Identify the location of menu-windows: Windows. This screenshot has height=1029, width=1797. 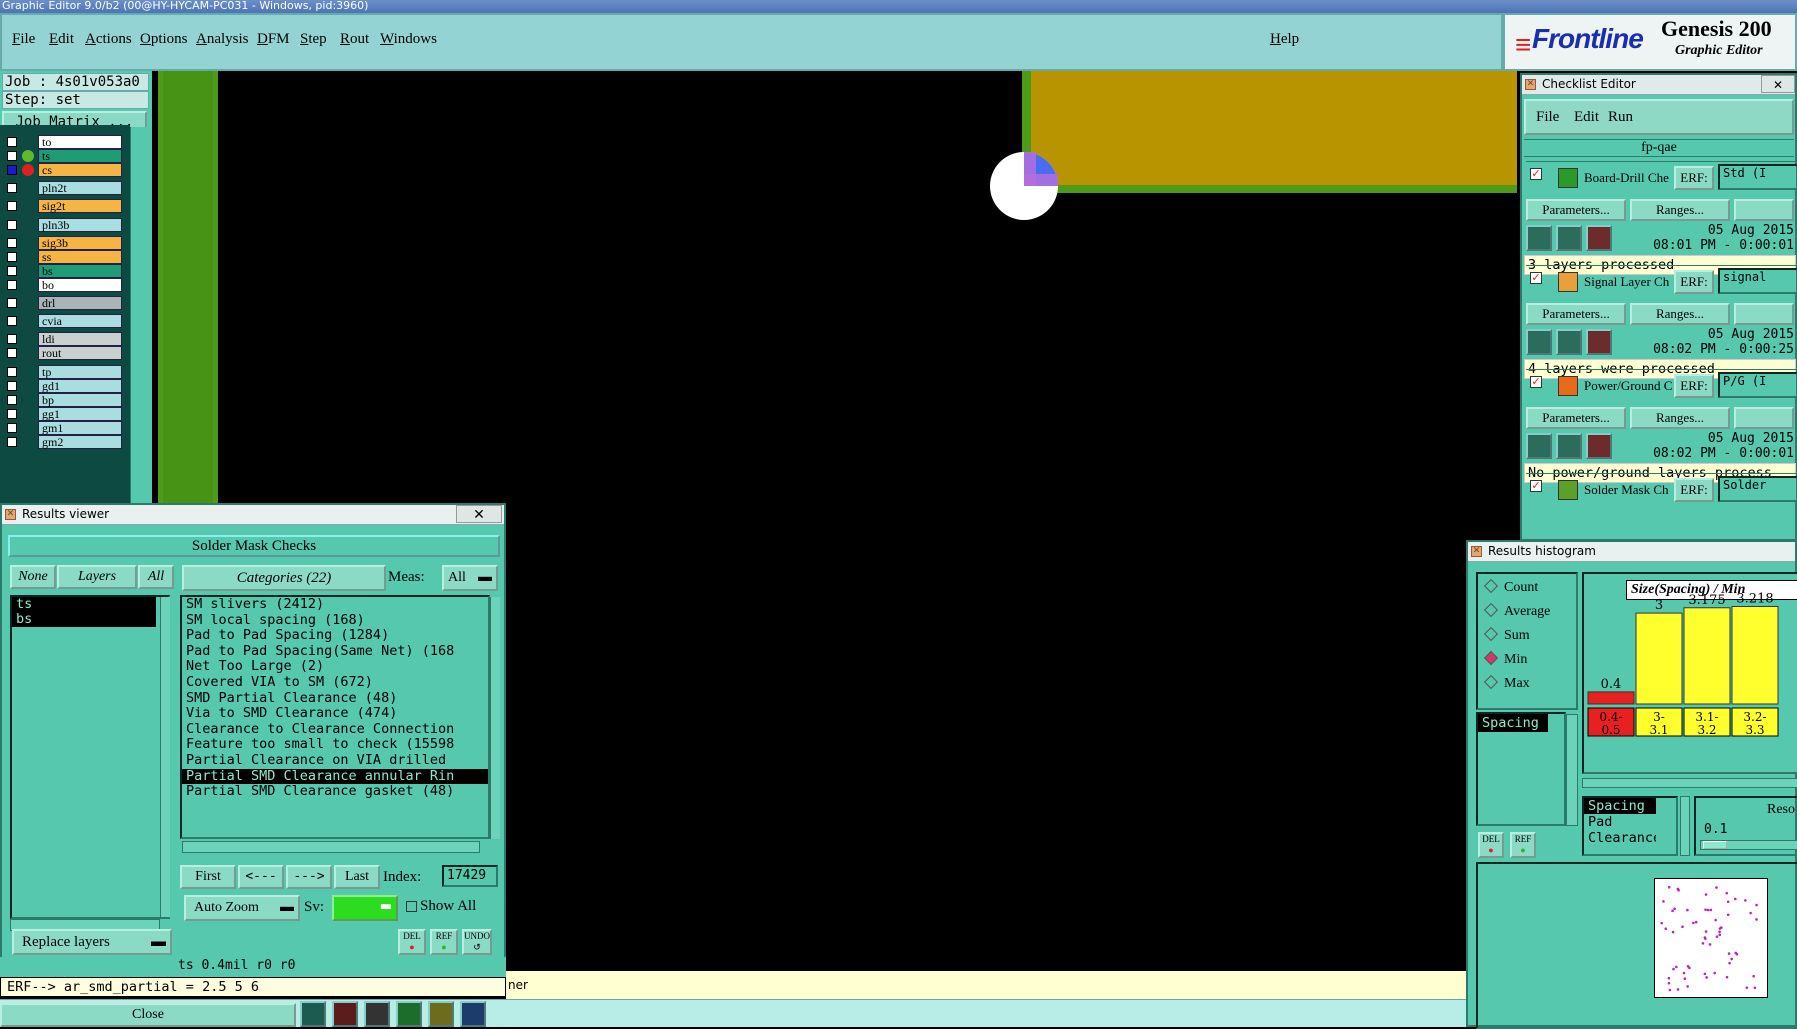
(408, 39).